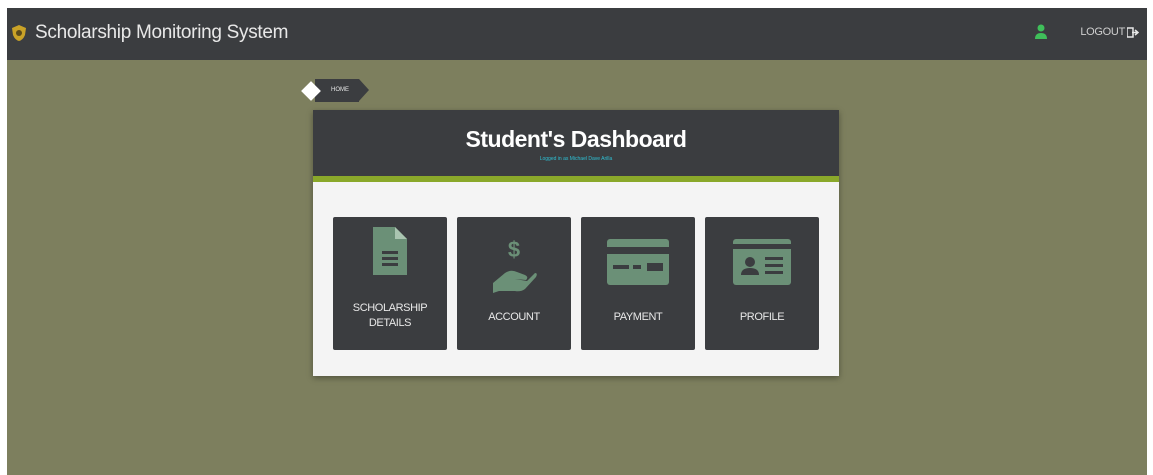 This screenshot has width=1153, height=475. I want to click on nav-right: LOGOUT, so click(1086, 32).